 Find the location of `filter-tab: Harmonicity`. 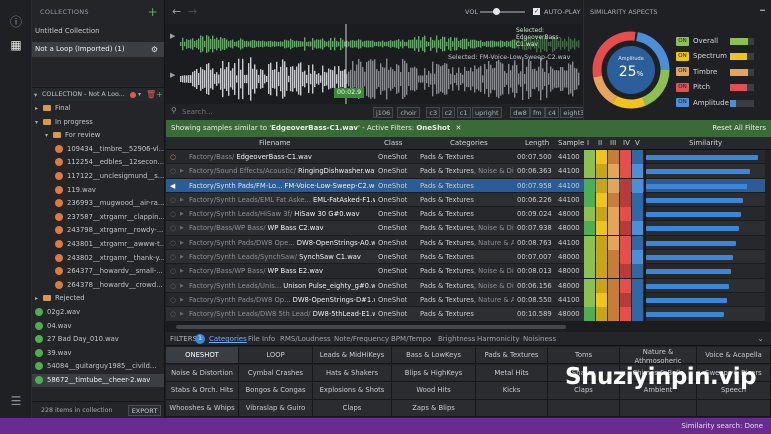

filter-tab: Harmonicity is located at coordinates (498, 339).